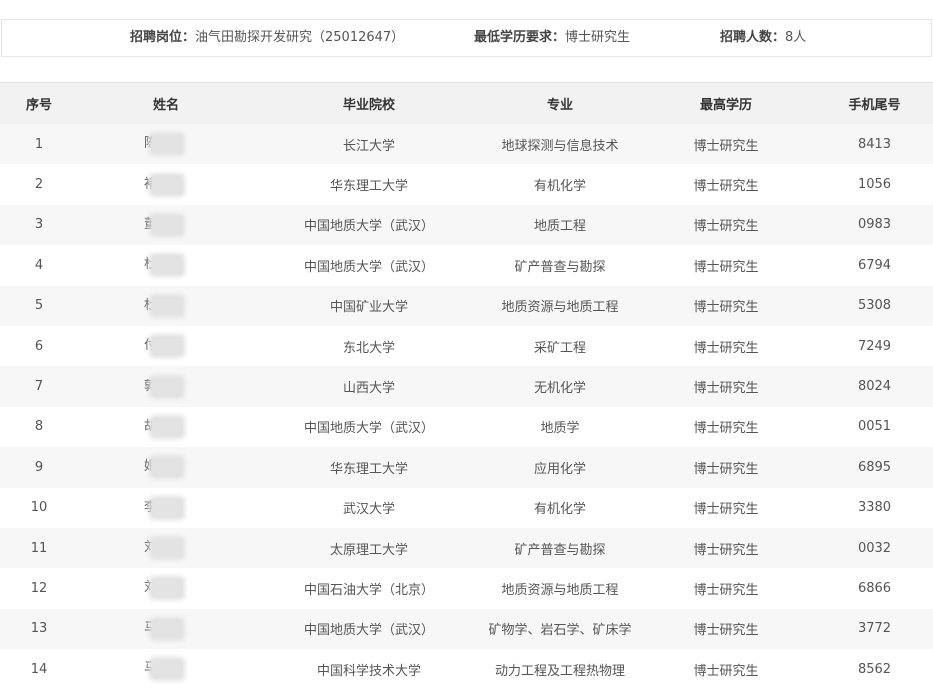 Image resolution: width=933 pixels, height=689 pixels. I want to click on cell-index: 13, so click(39, 629).